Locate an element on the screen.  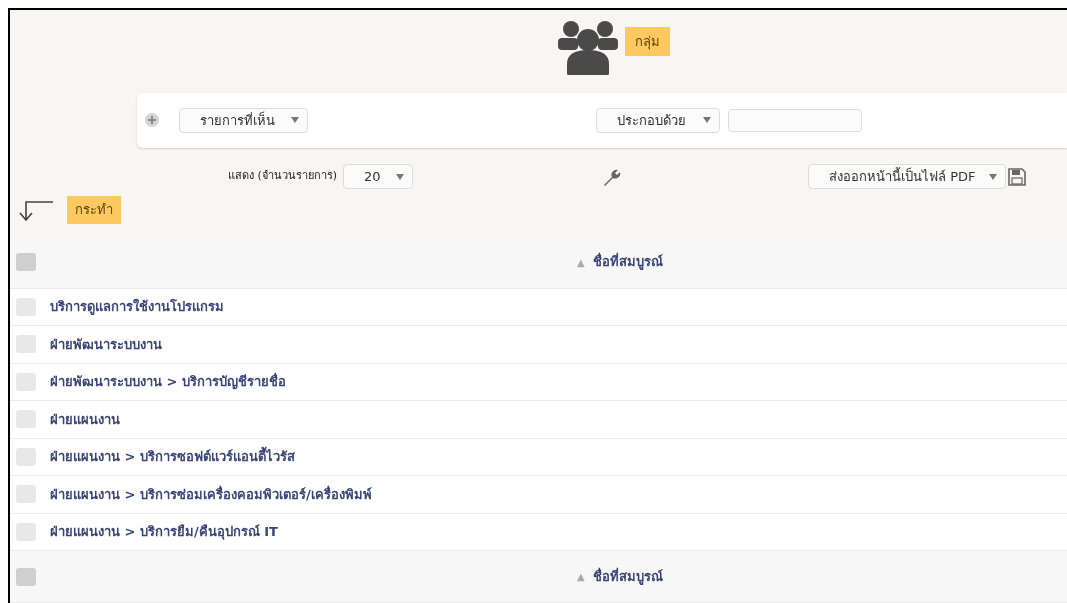
group-name: ฝ่ายแผนงาน > บริการซอฟต์แวร์แอนตี้ไวรัส is located at coordinates (172, 457).